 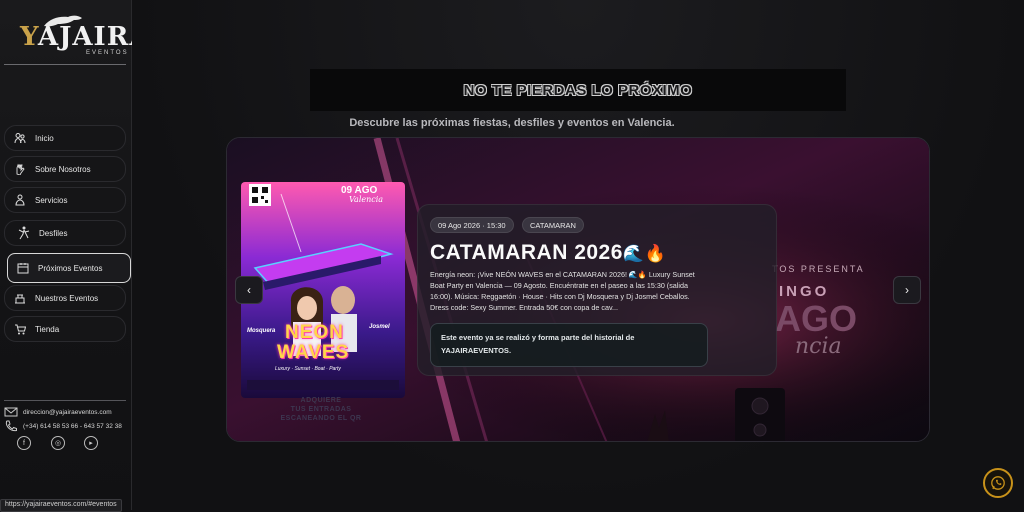 What do you see at coordinates (644, 253) in the screenshot?
I see `wave-fire-icon: 🌊🔥` at bounding box center [644, 253].